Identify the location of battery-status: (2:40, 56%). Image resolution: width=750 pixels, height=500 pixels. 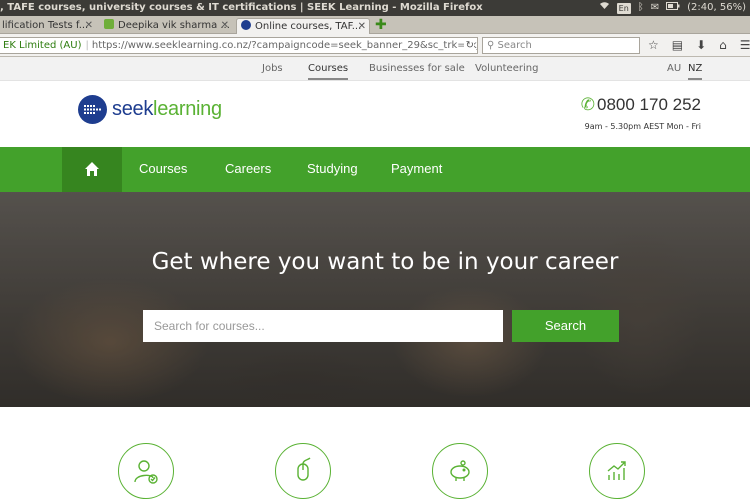
(716, 7).